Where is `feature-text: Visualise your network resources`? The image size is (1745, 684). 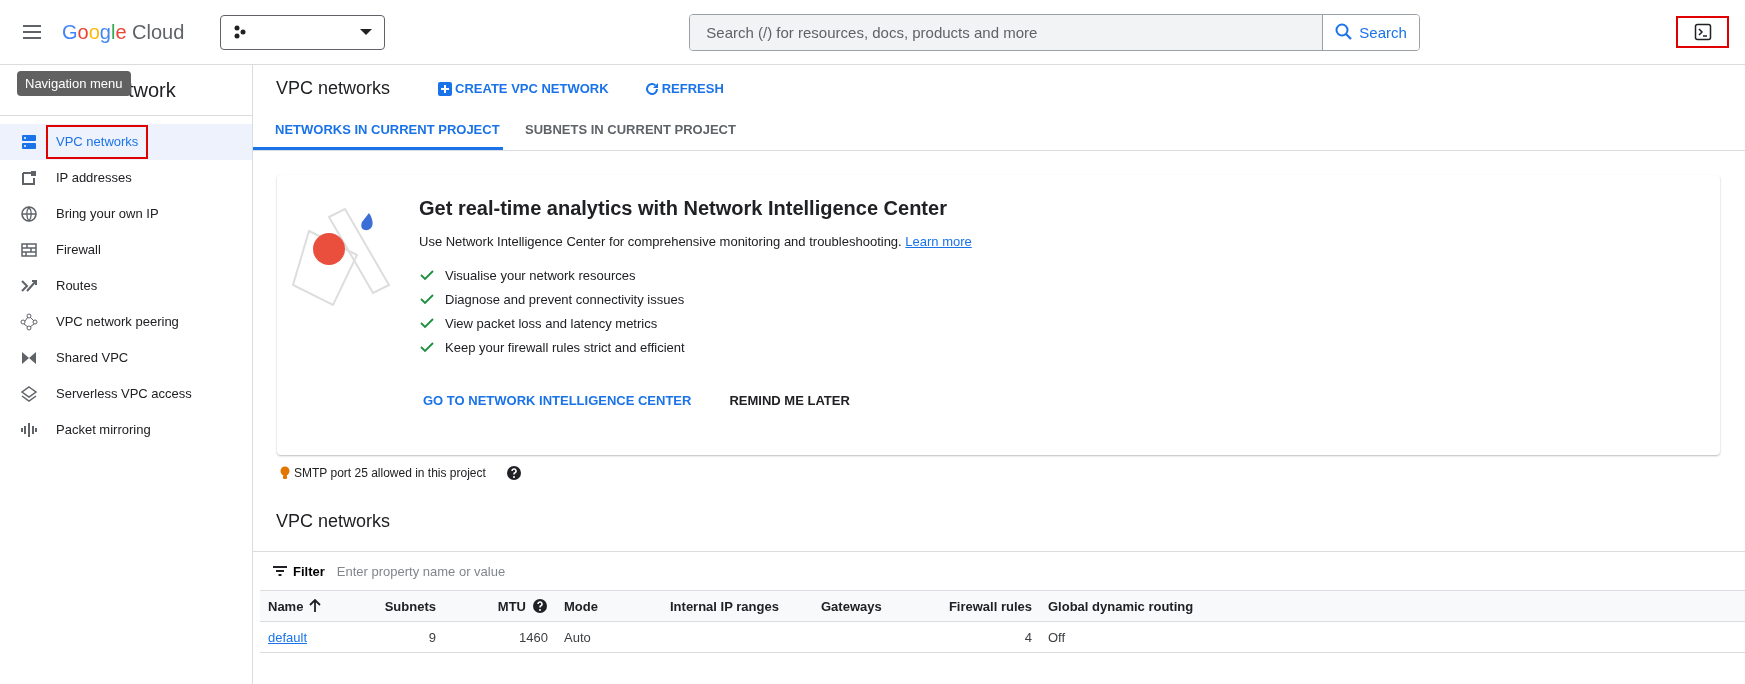 feature-text: Visualise your network resources is located at coordinates (540, 275).